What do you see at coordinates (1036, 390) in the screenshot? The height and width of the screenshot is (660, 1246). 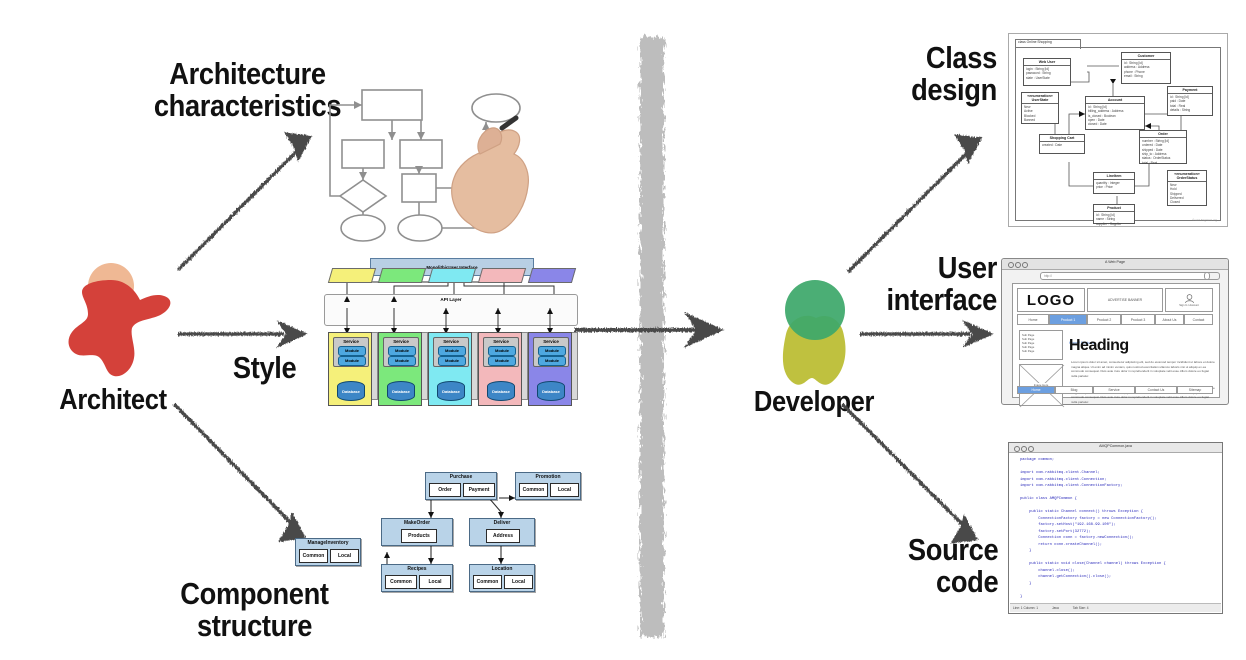 I see `wireframe-footer-item-0: Home` at bounding box center [1036, 390].